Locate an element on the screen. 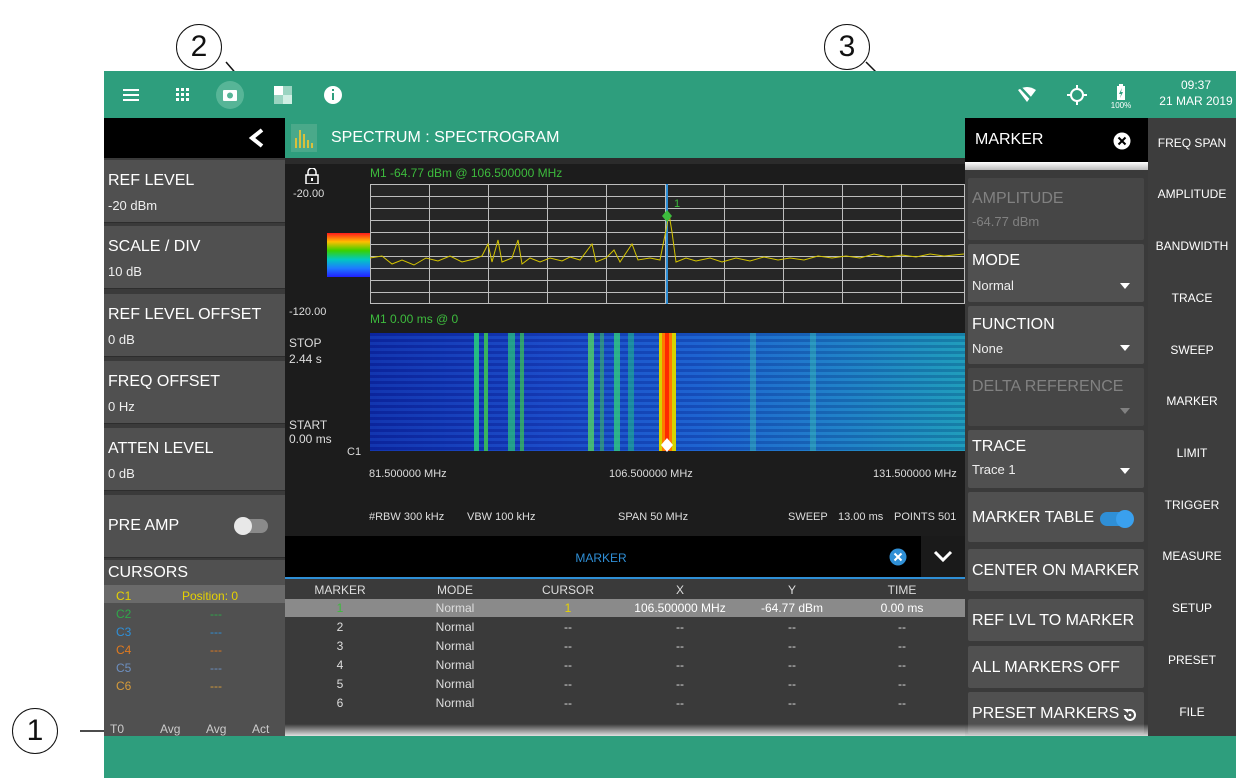 The width and height of the screenshot is (1236, 778). menu-item-measure: MEASURE is located at coordinates (1192, 556).